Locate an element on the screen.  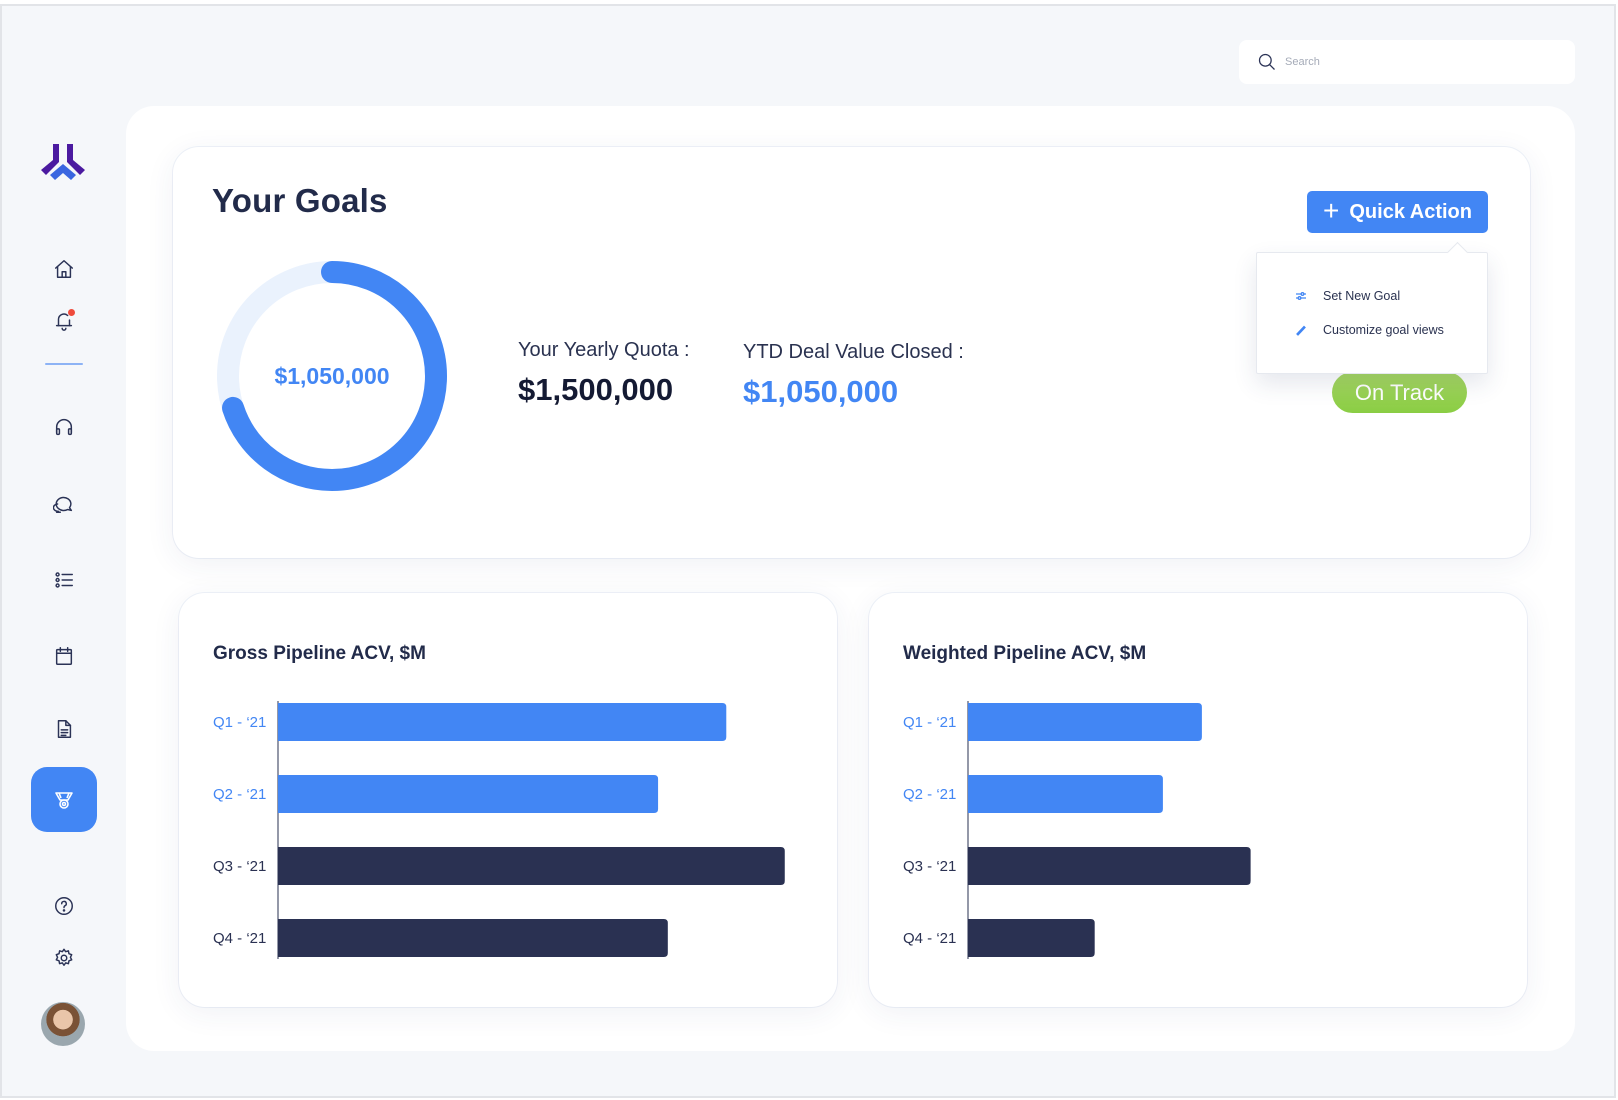
headphones-icon is located at coordinates (64, 427).